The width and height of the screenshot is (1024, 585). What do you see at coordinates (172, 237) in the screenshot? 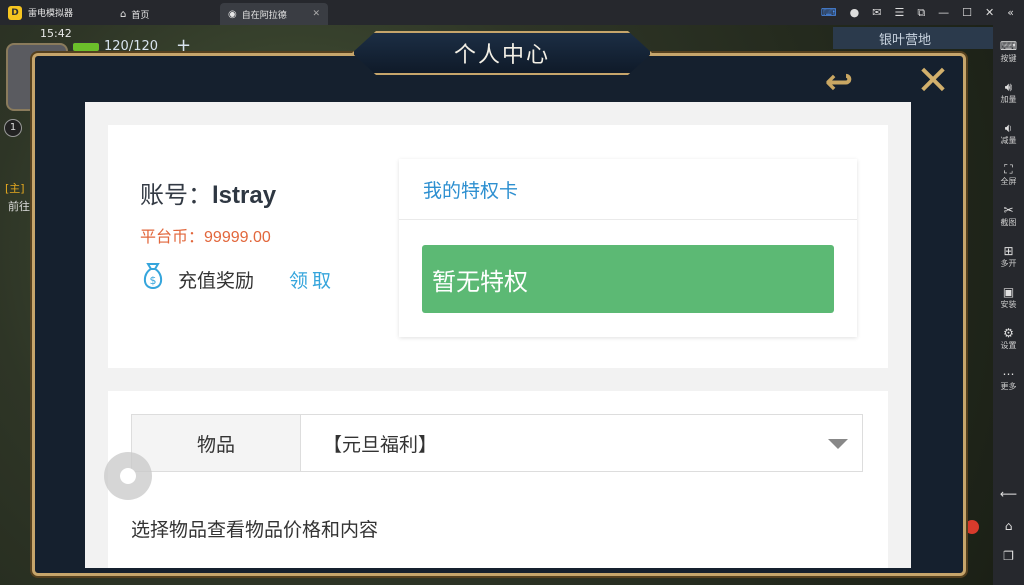
I see `coins-label: 平台币：` at bounding box center [172, 237].